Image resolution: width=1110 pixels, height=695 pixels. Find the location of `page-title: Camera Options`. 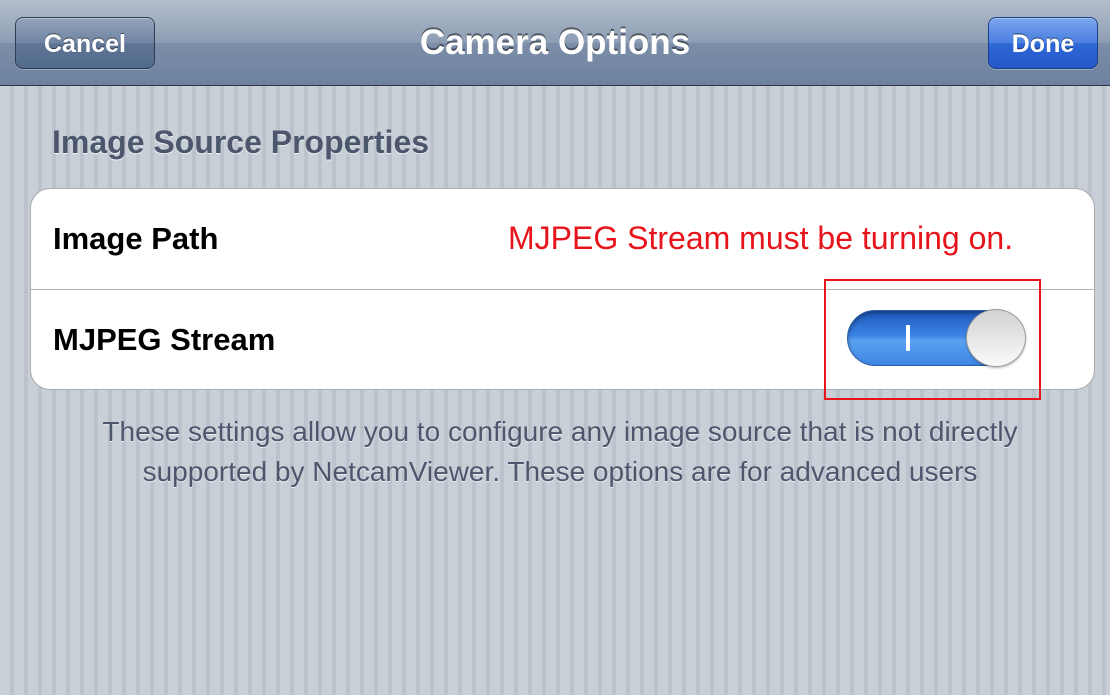

page-title: Camera Options is located at coordinates (555, 42).